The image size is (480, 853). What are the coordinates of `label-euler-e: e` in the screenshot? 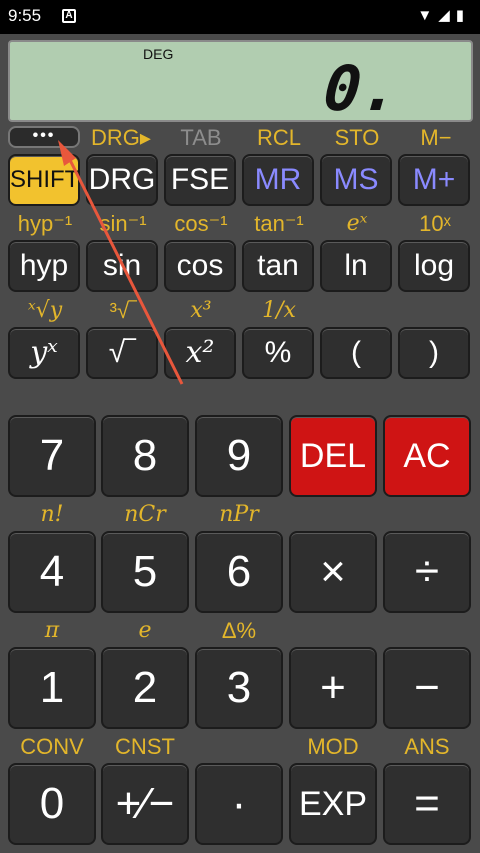 It's located at (145, 630).